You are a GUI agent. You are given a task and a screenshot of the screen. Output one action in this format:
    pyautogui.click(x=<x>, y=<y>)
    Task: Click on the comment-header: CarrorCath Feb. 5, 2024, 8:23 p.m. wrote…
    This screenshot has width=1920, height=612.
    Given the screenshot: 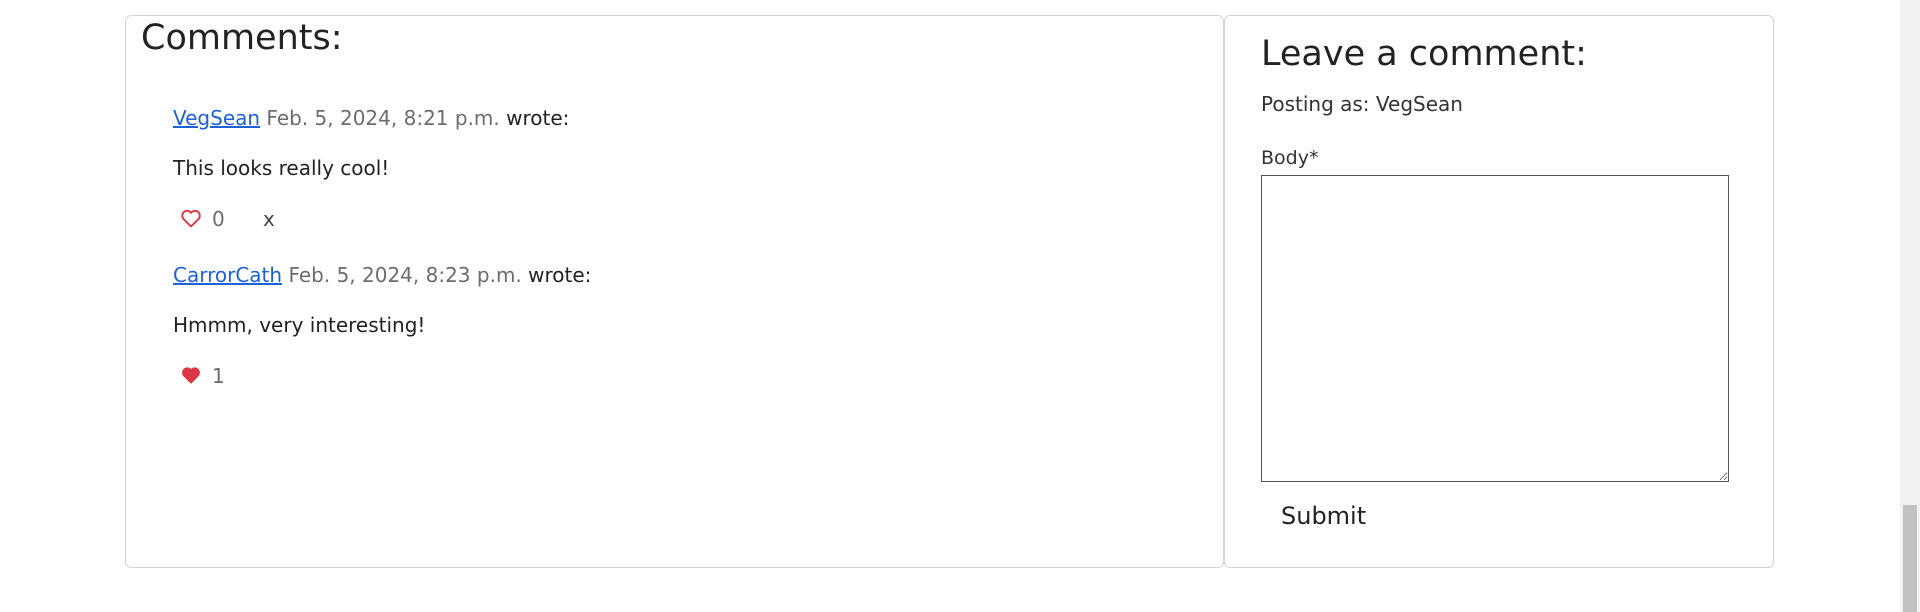 What is the action you would take?
    pyautogui.click(x=382, y=275)
    